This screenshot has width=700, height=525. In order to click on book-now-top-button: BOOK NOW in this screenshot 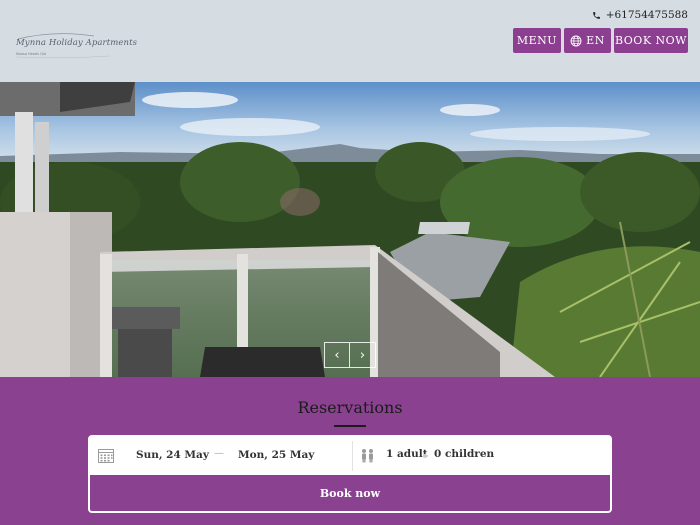, I will do `click(651, 40)`.